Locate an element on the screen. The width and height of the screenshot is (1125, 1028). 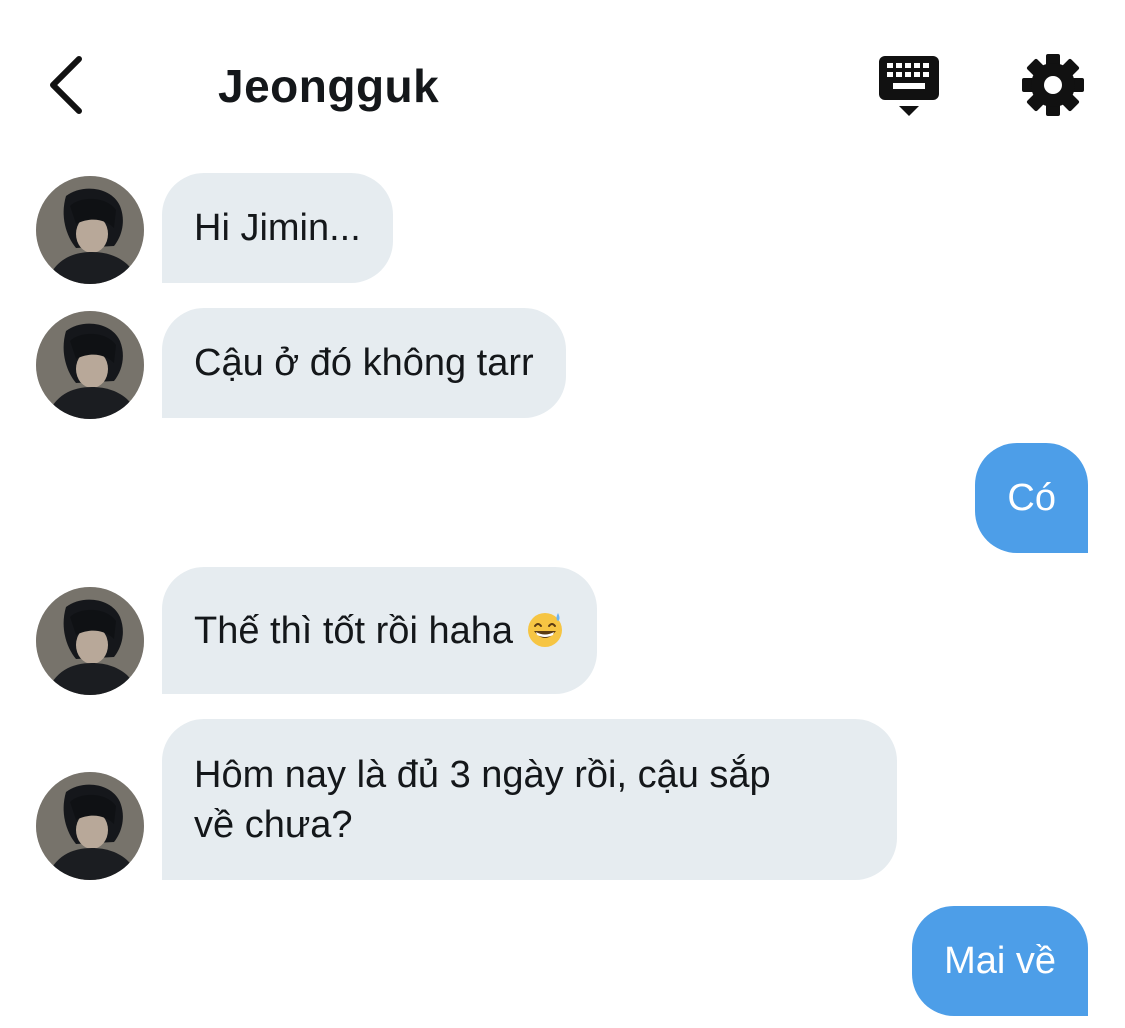
keyboard-button is located at coordinates (909, 86).